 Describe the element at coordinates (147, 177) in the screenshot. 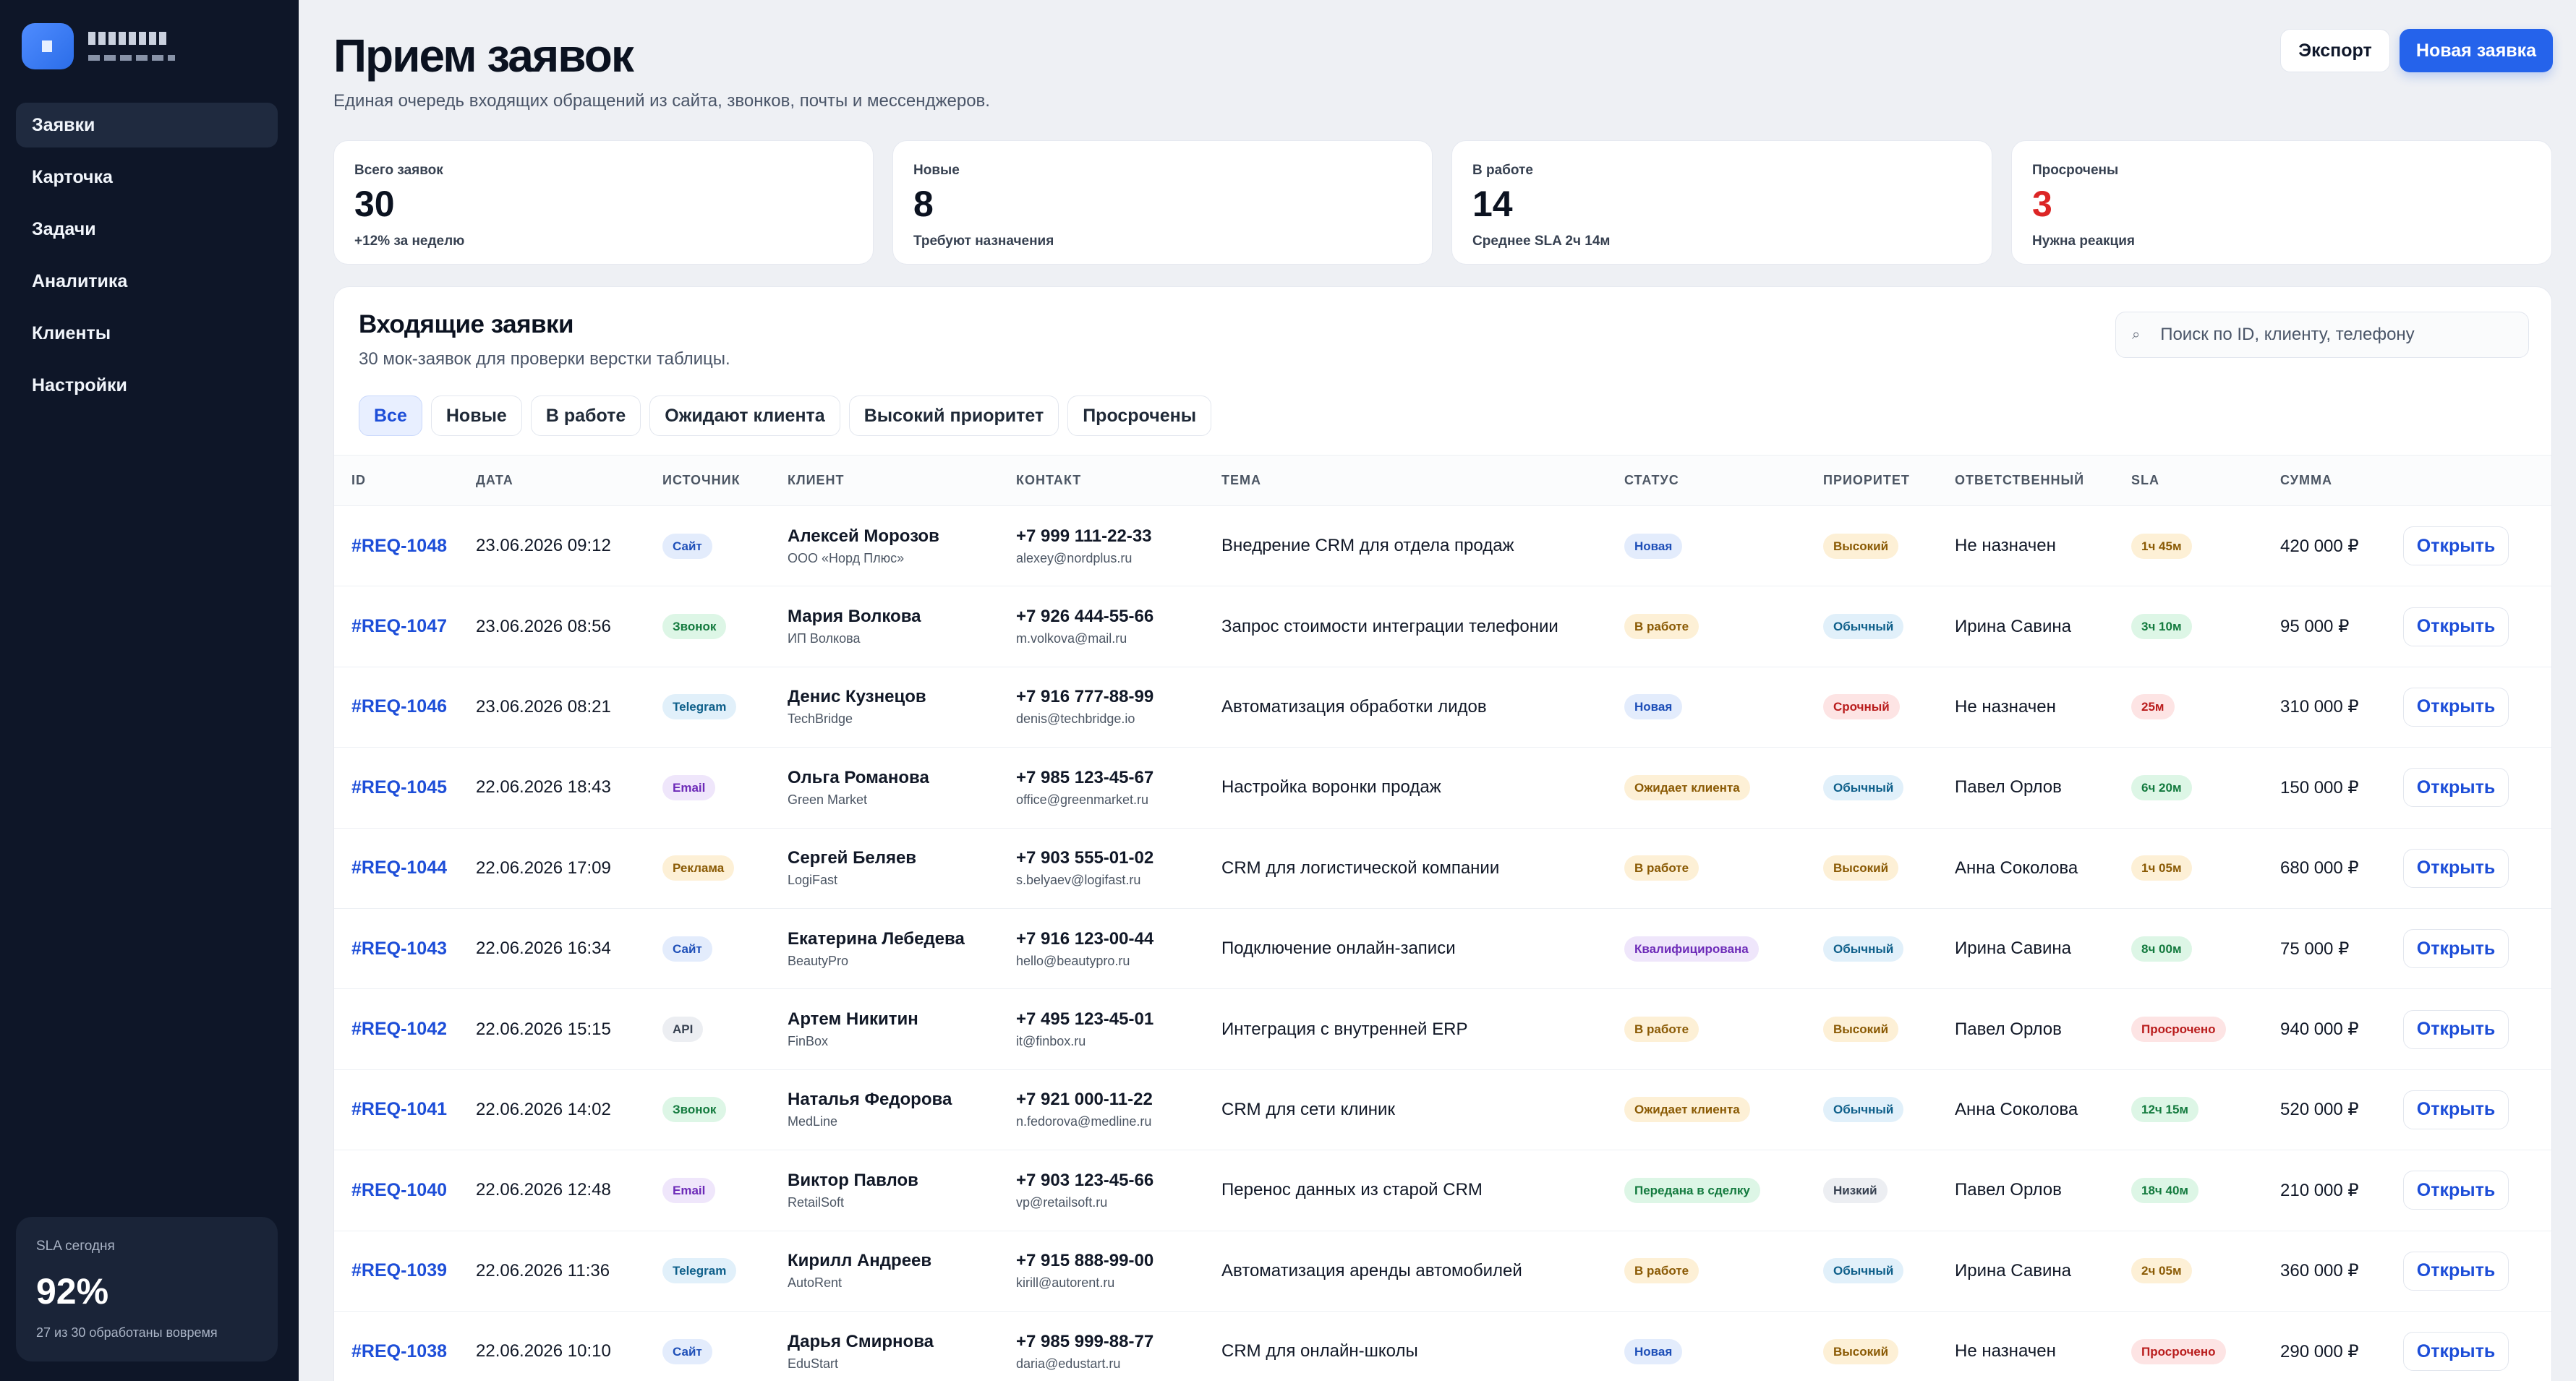

I see `sidebar-item-card: Карточка` at that location.